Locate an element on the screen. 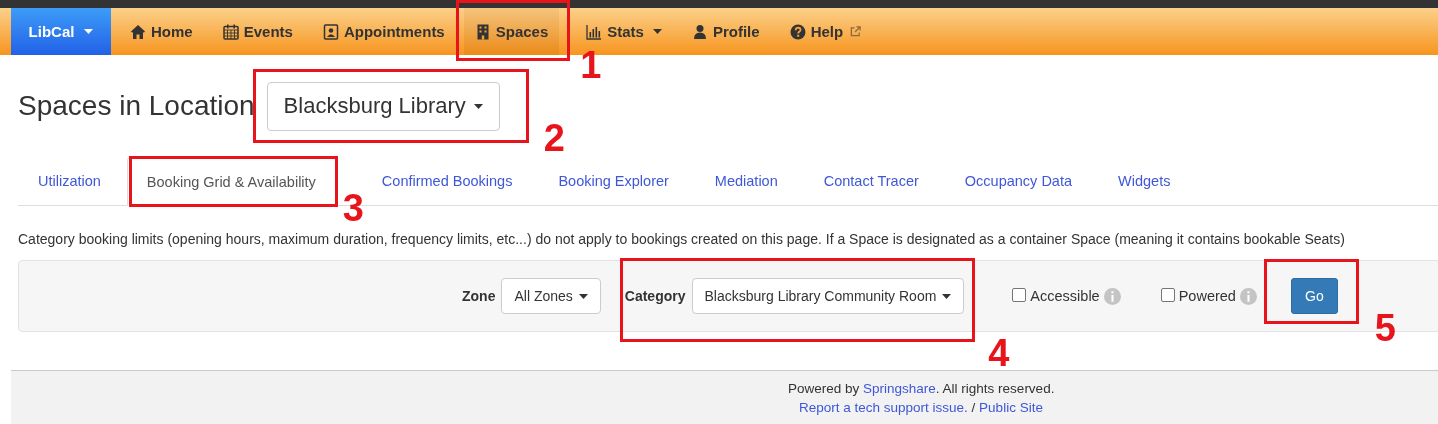 This screenshot has height=424, width=1438. help-icon is located at coordinates (797, 31).